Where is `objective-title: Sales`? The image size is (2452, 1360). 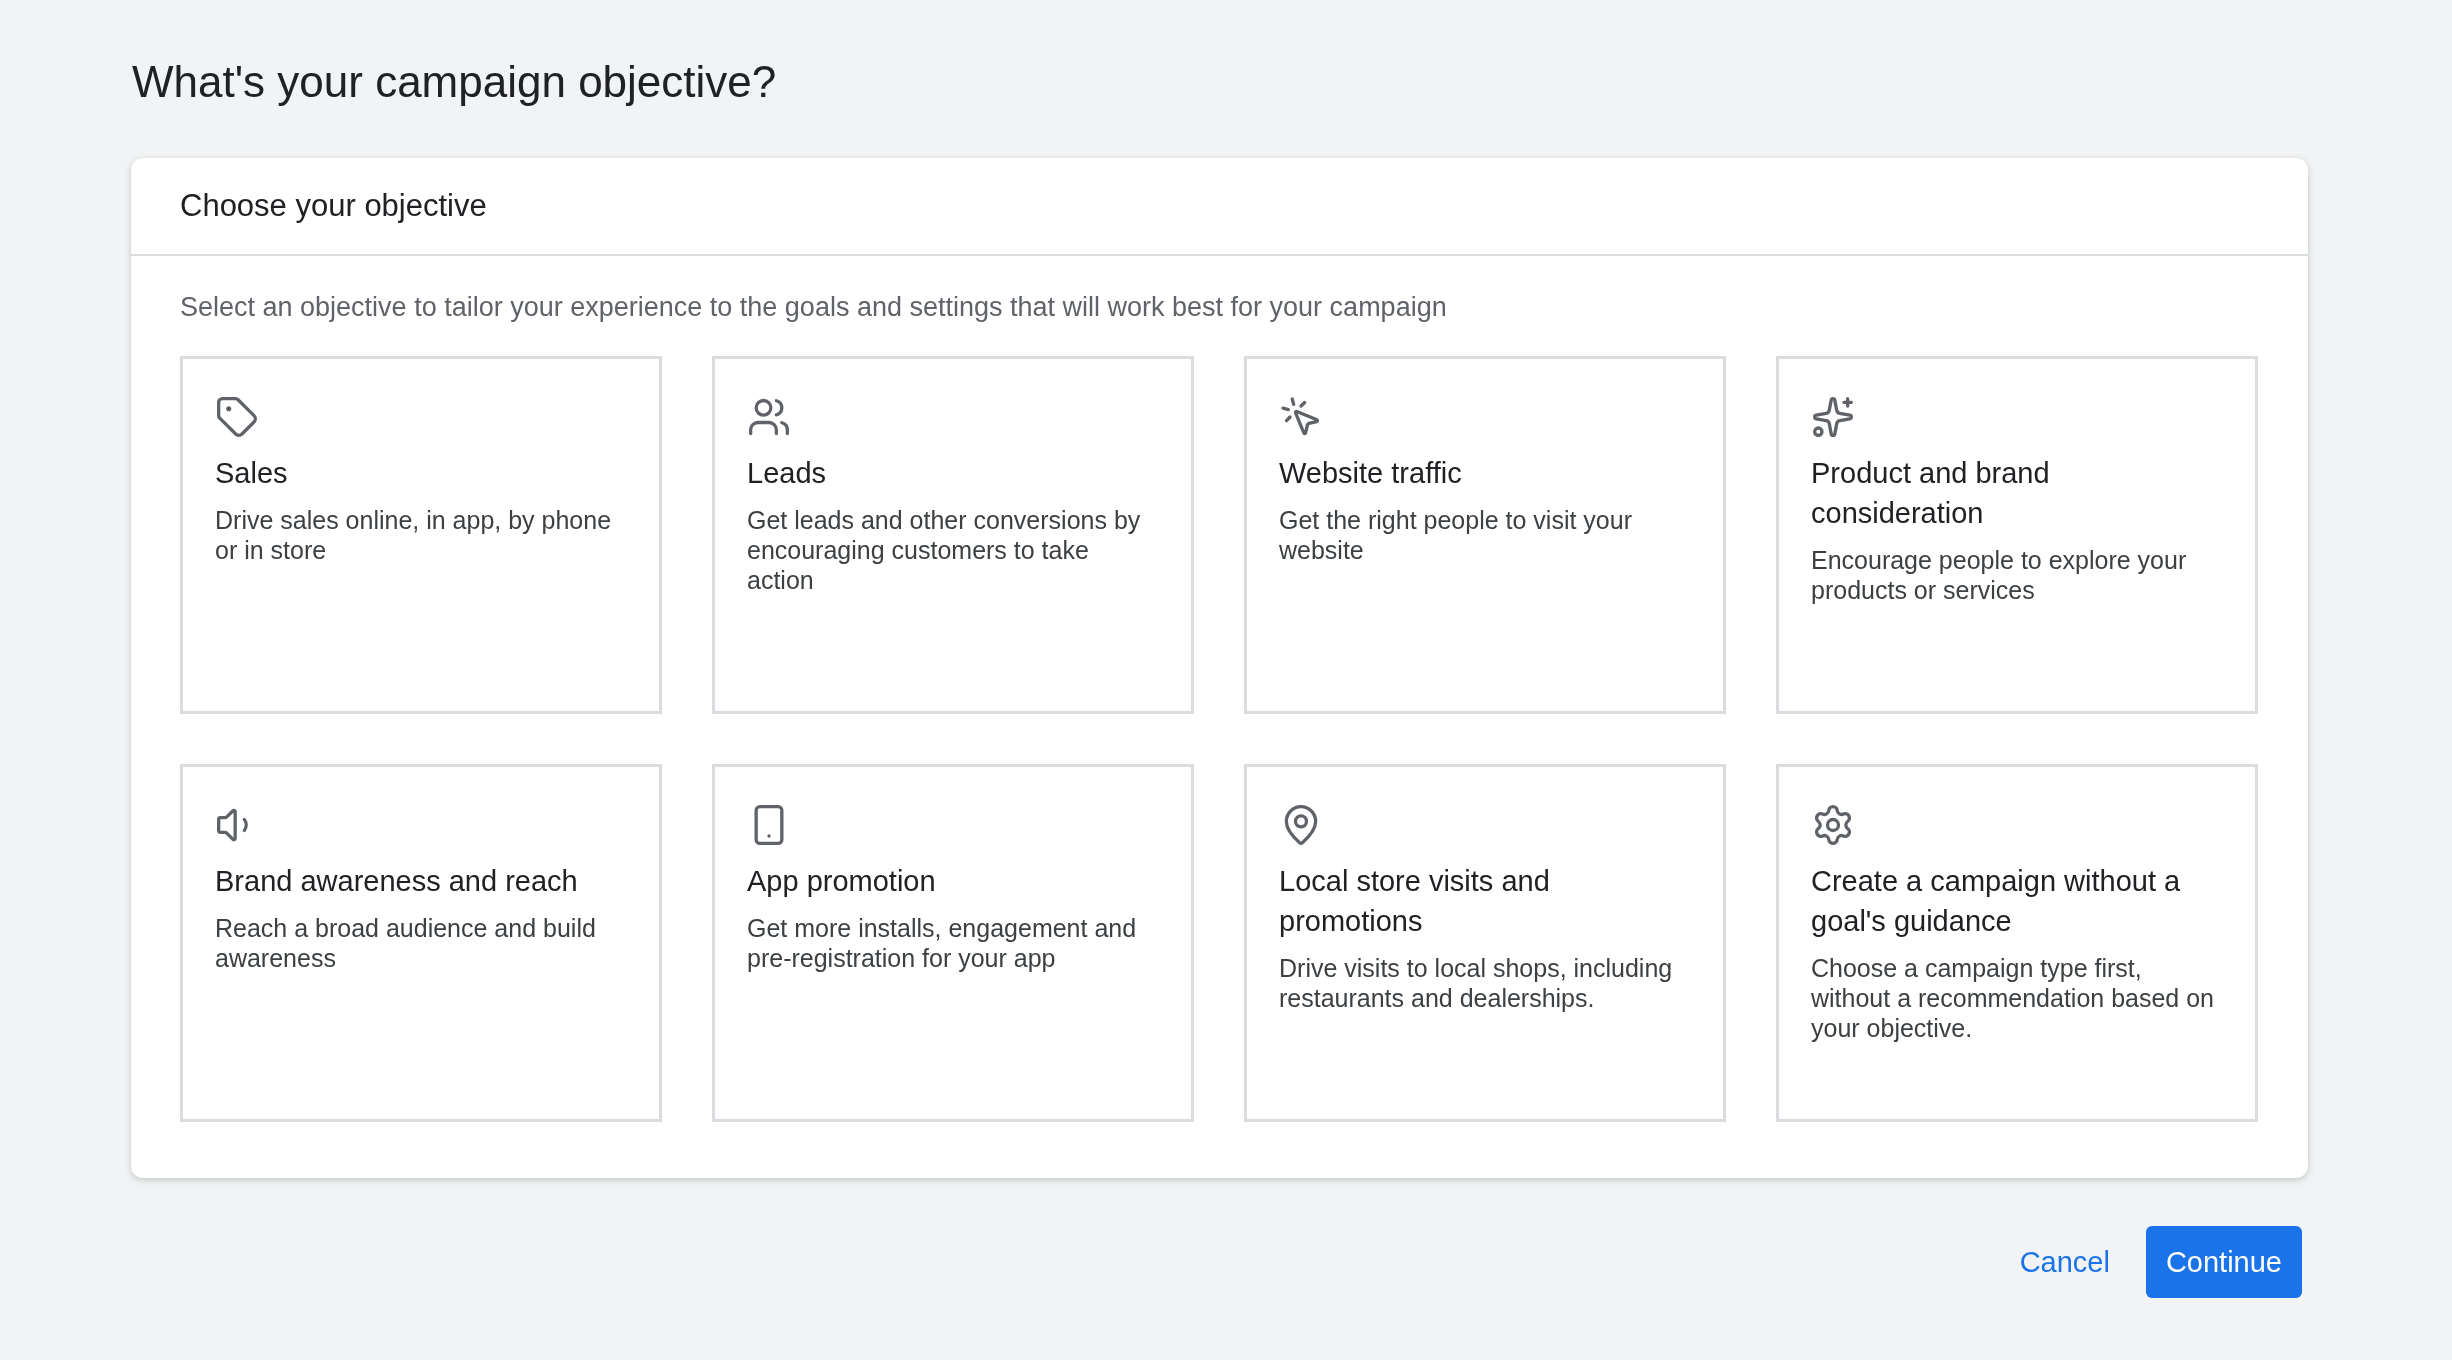
objective-title: Sales is located at coordinates (252, 473).